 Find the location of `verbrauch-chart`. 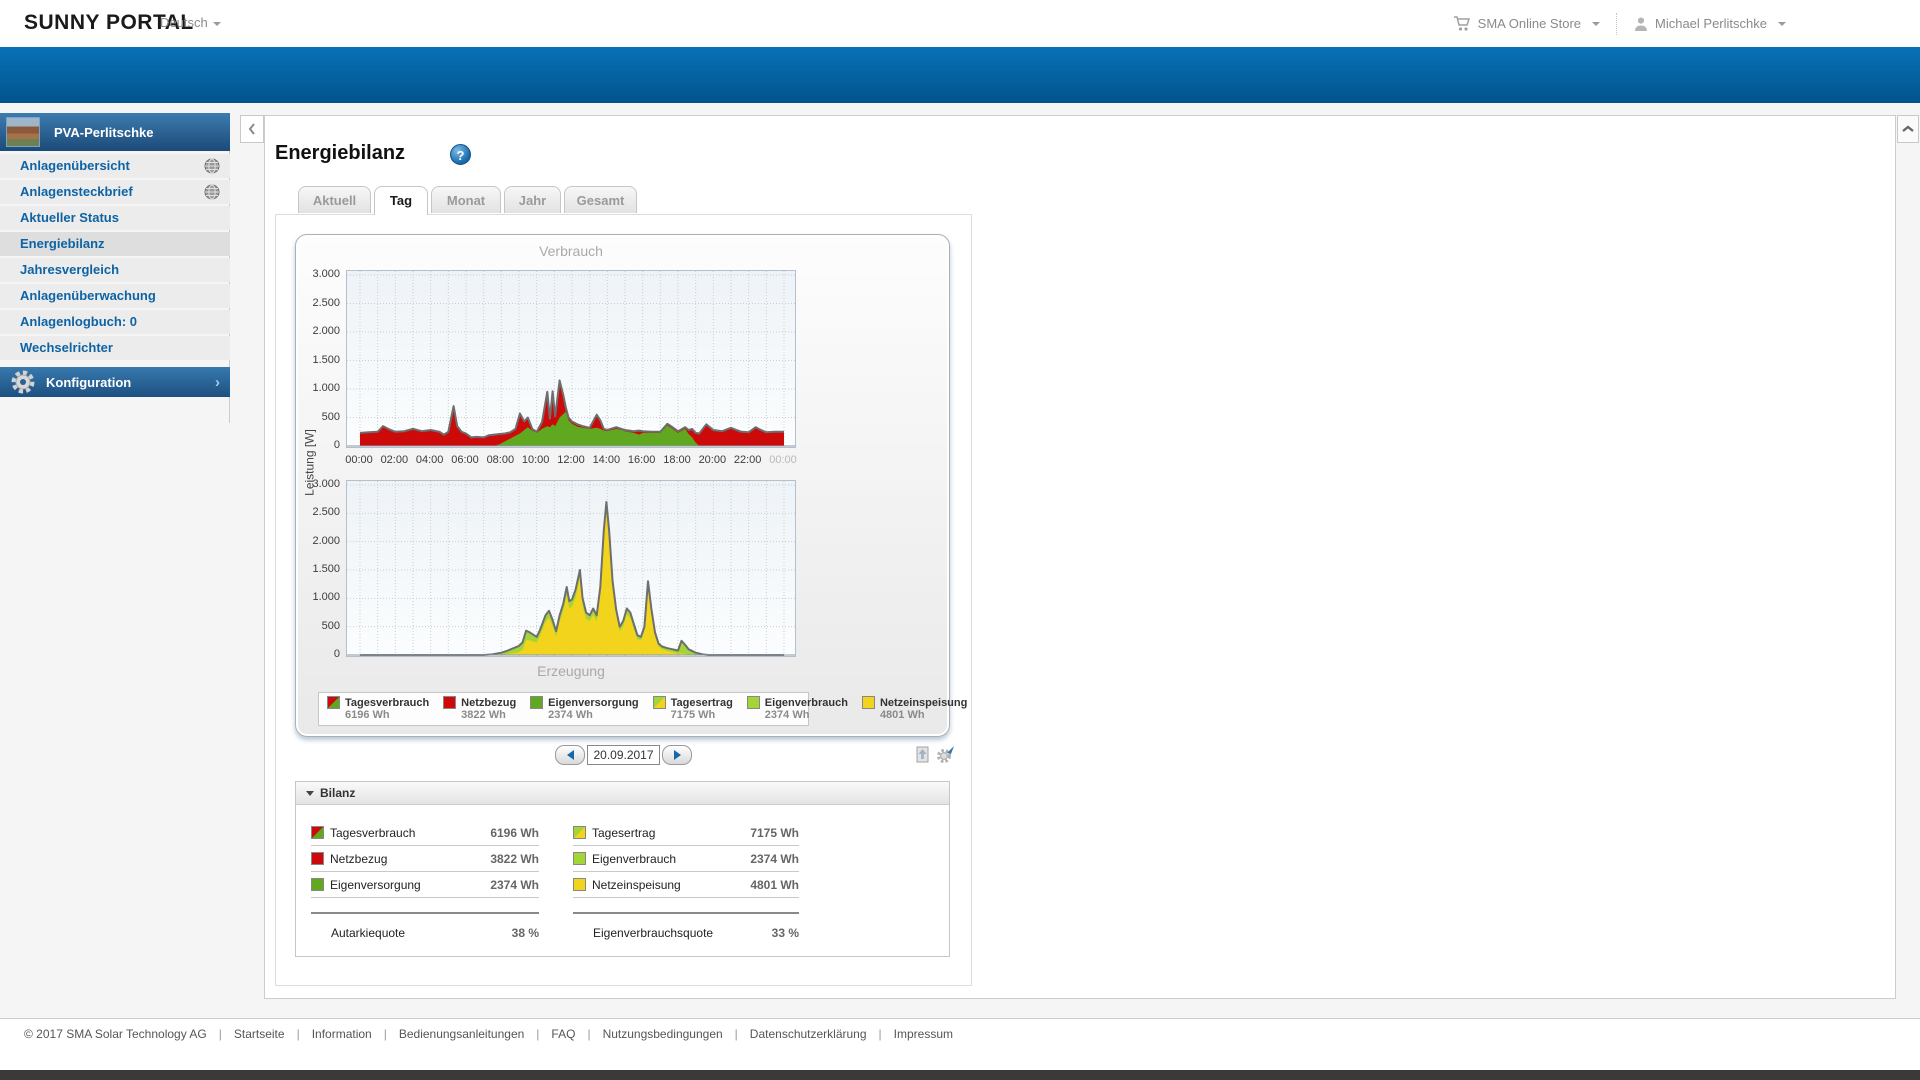

verbrauch-chart is located at coordinates (571, 359).